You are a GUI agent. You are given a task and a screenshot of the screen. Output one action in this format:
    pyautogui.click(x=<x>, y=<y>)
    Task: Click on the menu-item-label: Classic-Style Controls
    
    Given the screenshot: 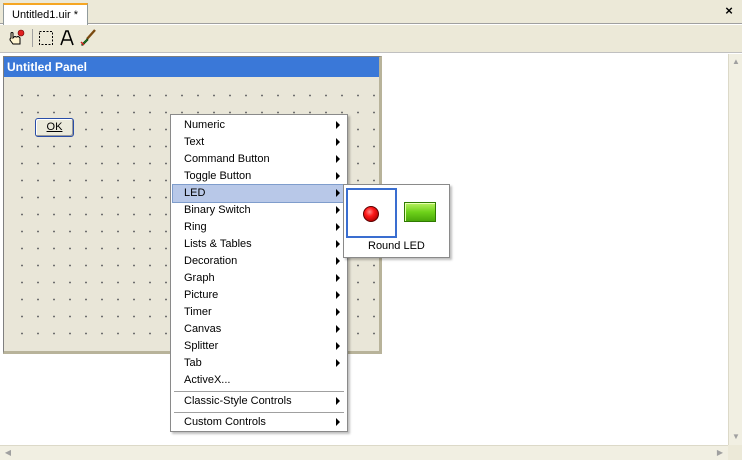 What is the action you would take?
    pyautogui.click(x=238, y=401)
    